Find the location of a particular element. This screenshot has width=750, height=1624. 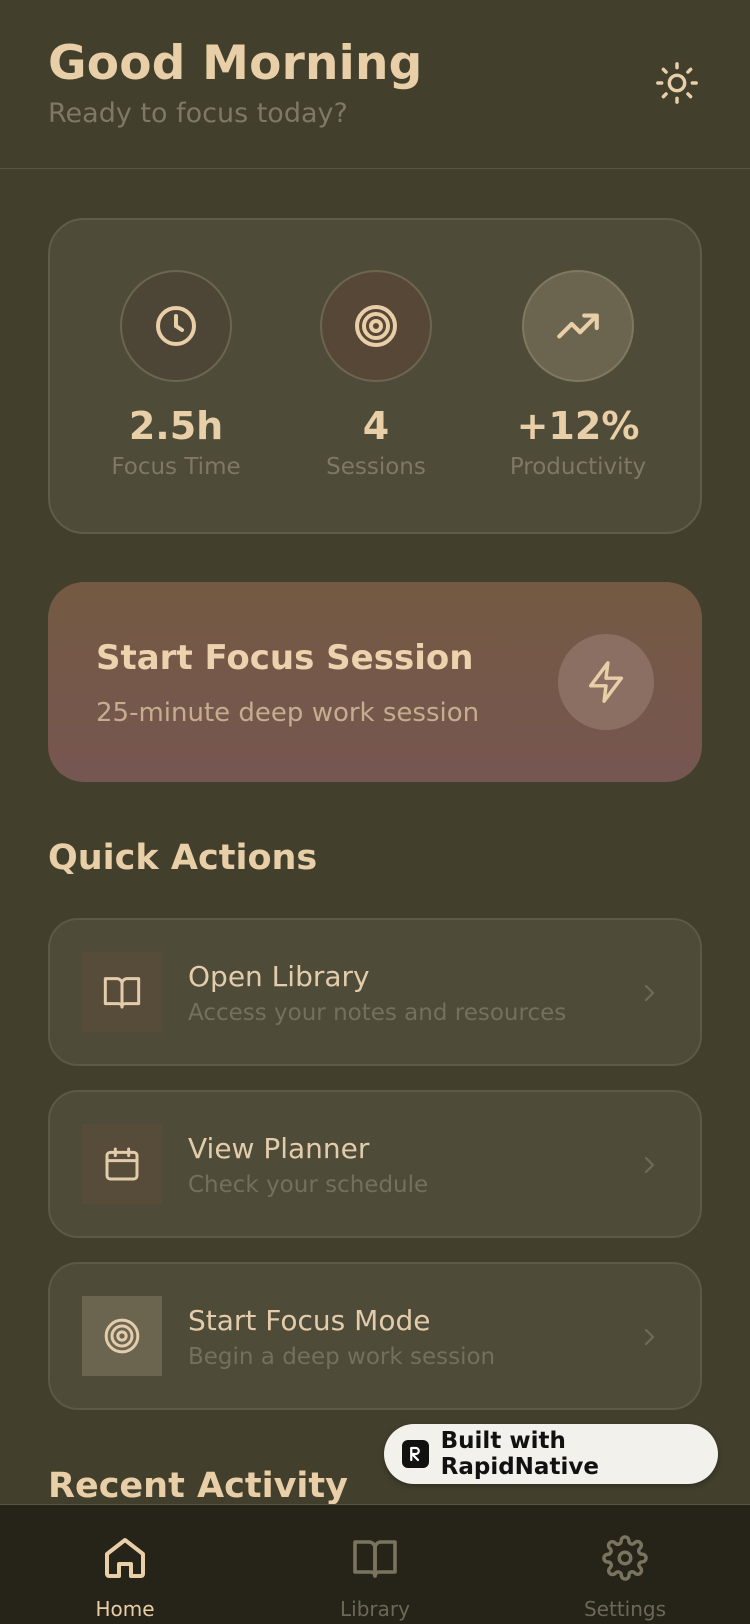

clock-icon is located at coordinates (176, 326).